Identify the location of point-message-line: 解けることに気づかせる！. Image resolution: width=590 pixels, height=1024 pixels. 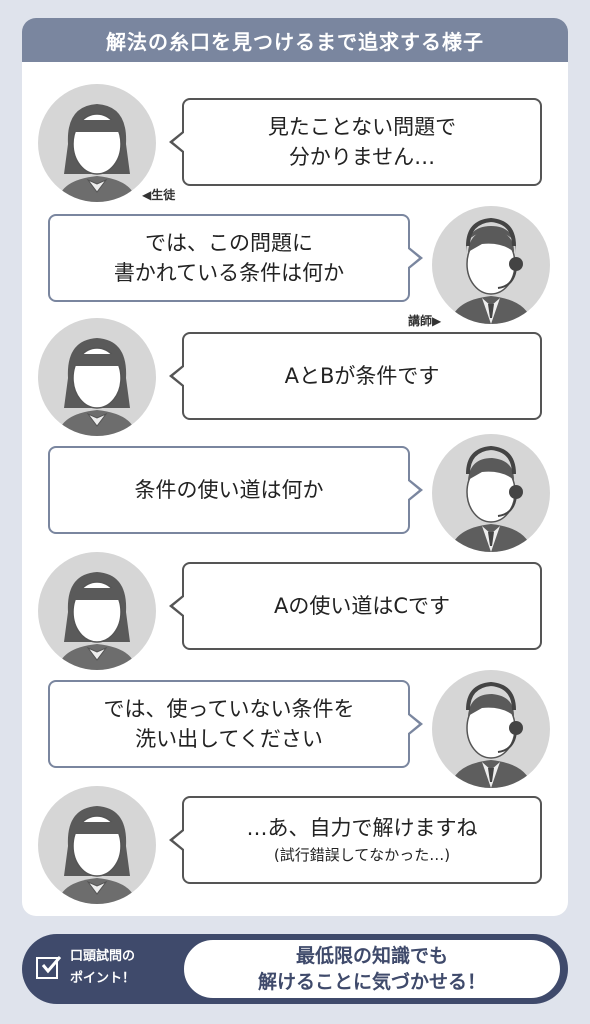
(371, 982).